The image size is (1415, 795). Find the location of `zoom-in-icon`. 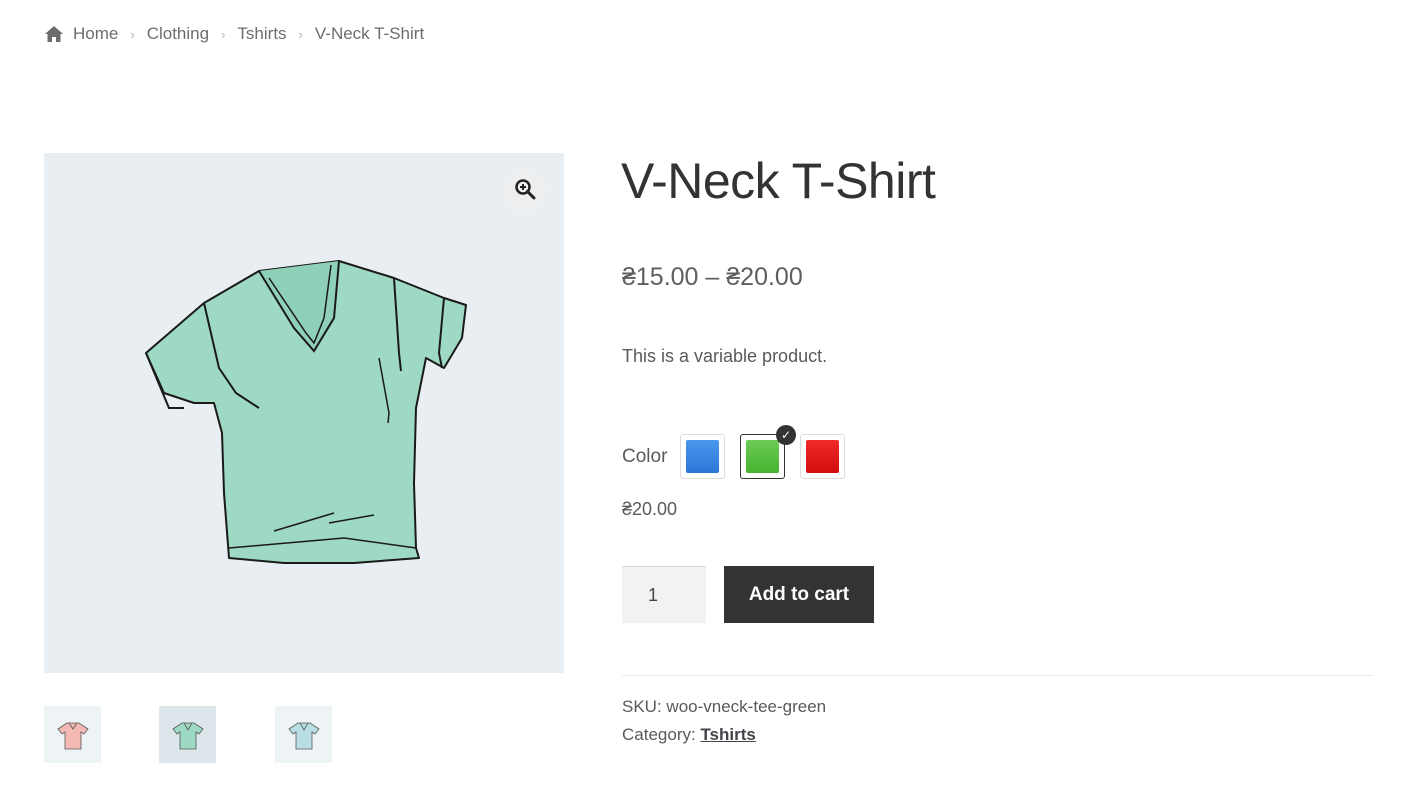

zoom-in-icon is located at coordinates (525, 191).